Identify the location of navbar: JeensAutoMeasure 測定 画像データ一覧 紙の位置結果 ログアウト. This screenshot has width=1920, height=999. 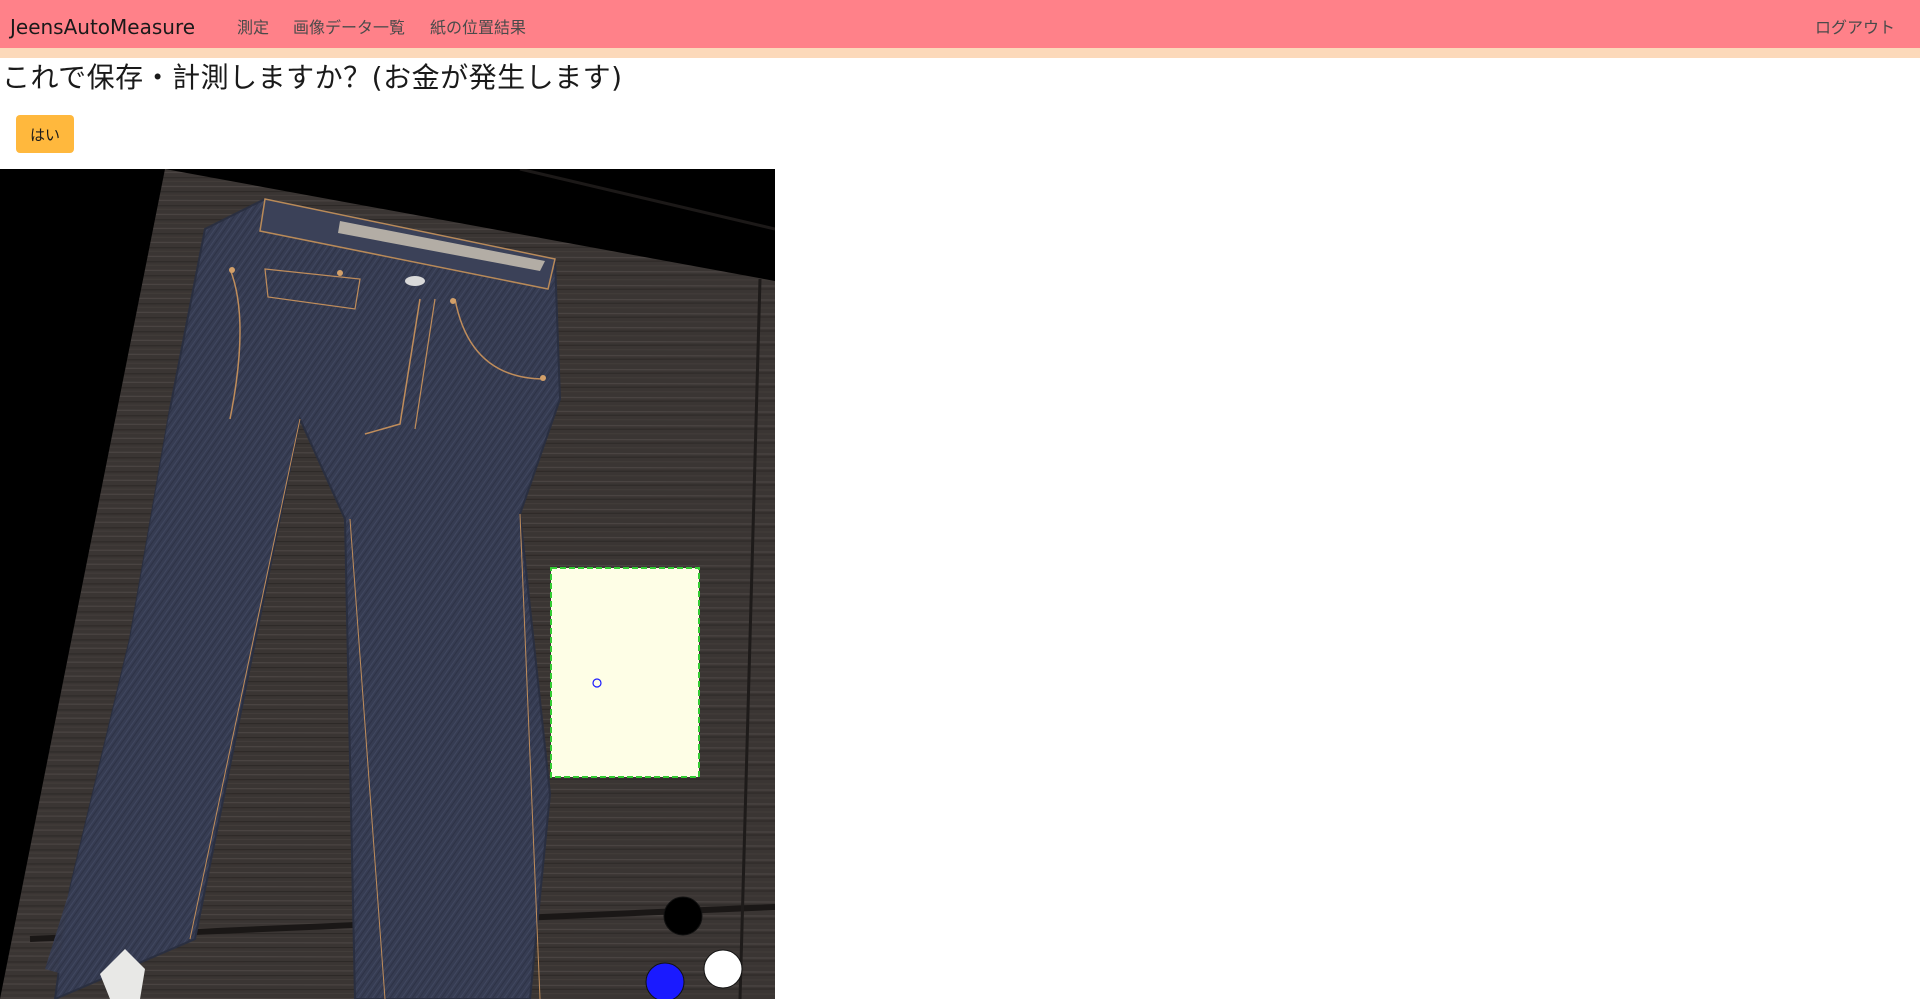
(960, 24).